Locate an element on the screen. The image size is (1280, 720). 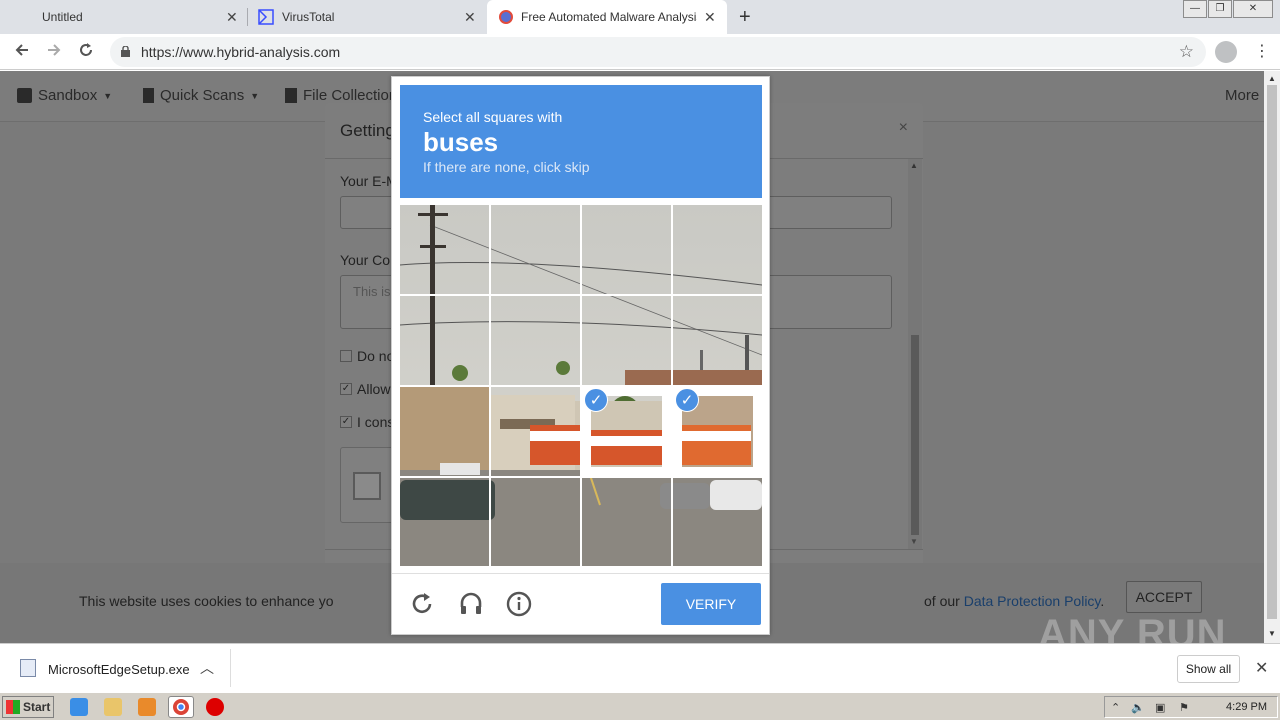
cookie-text: This website uses cookies to enhance yo is located at coordinates (206, 601).